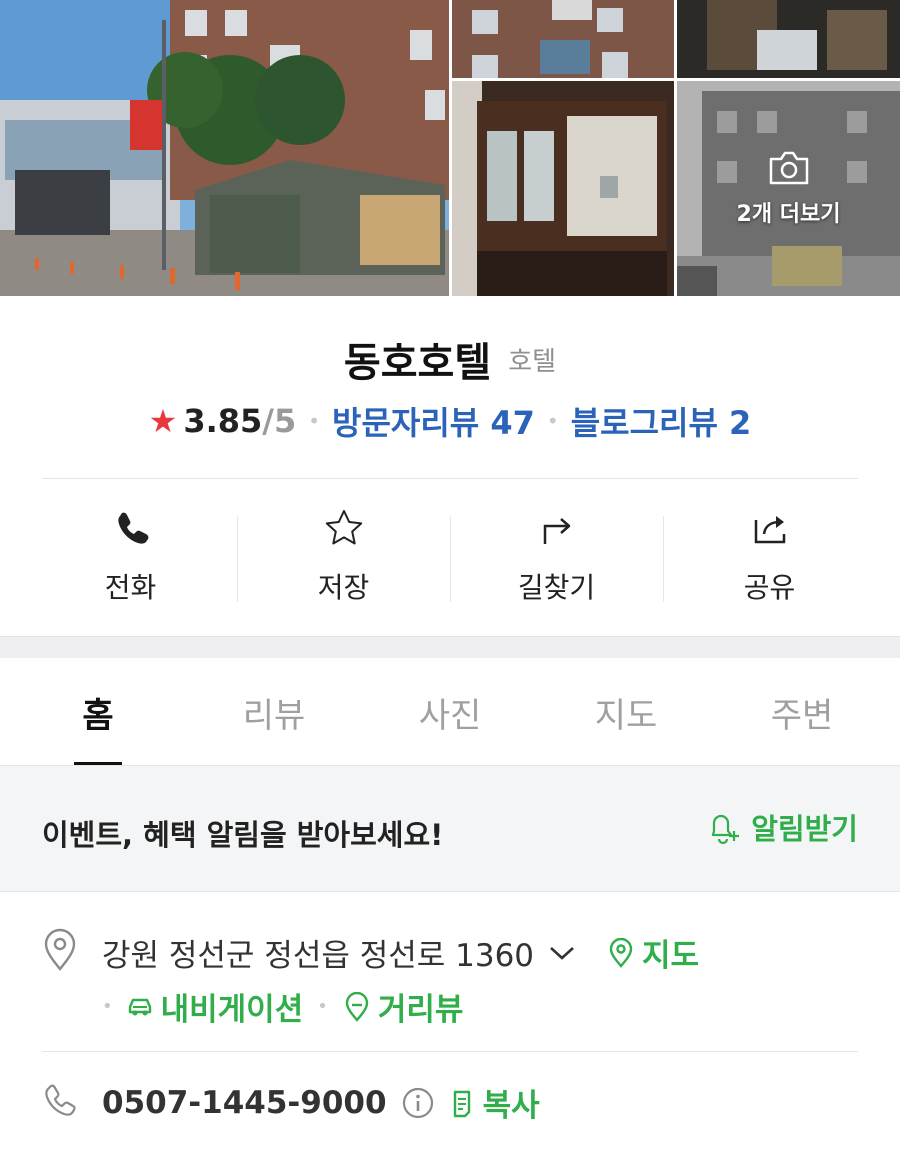  I want to click on tab-bar: 홈 리뷰 사진 지도 주변, so click(450, 712).